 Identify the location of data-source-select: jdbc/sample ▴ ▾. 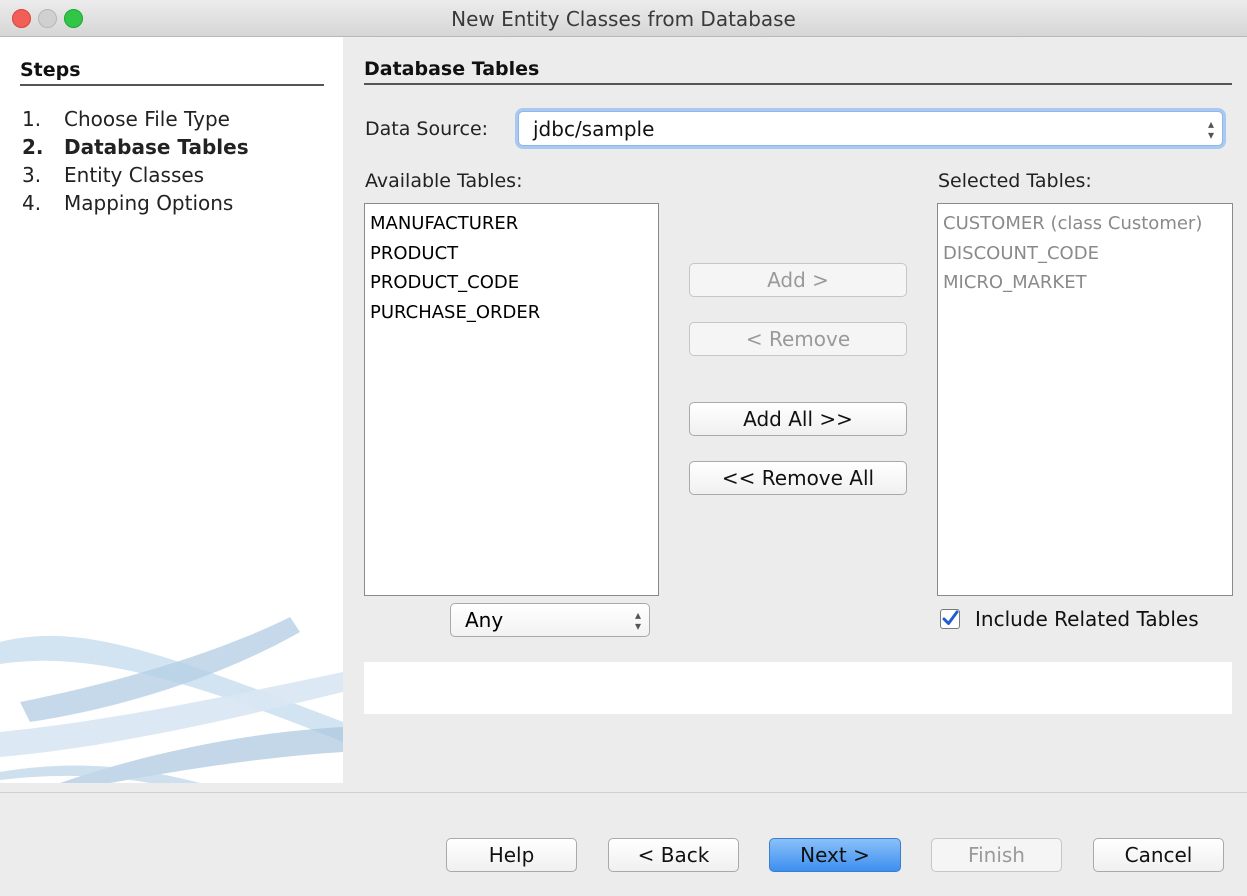
(870, 128).